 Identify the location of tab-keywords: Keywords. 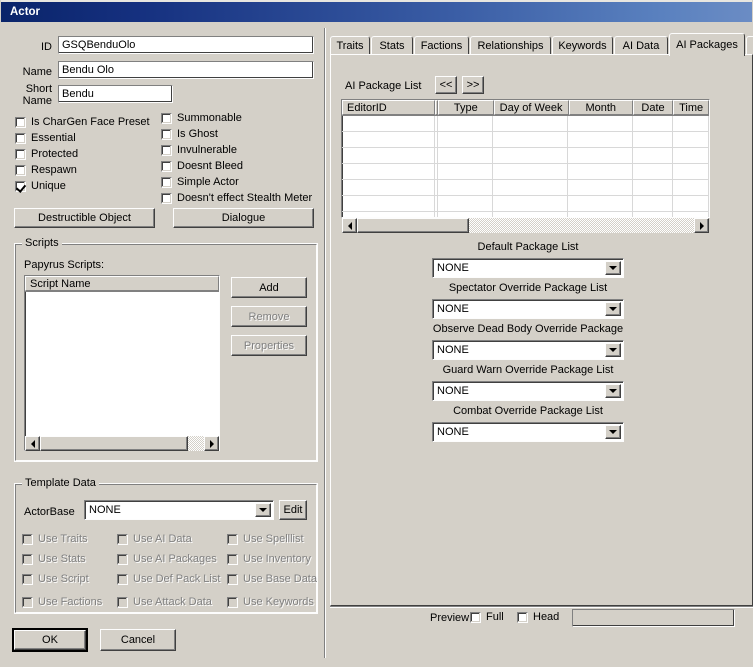
(582, 45).